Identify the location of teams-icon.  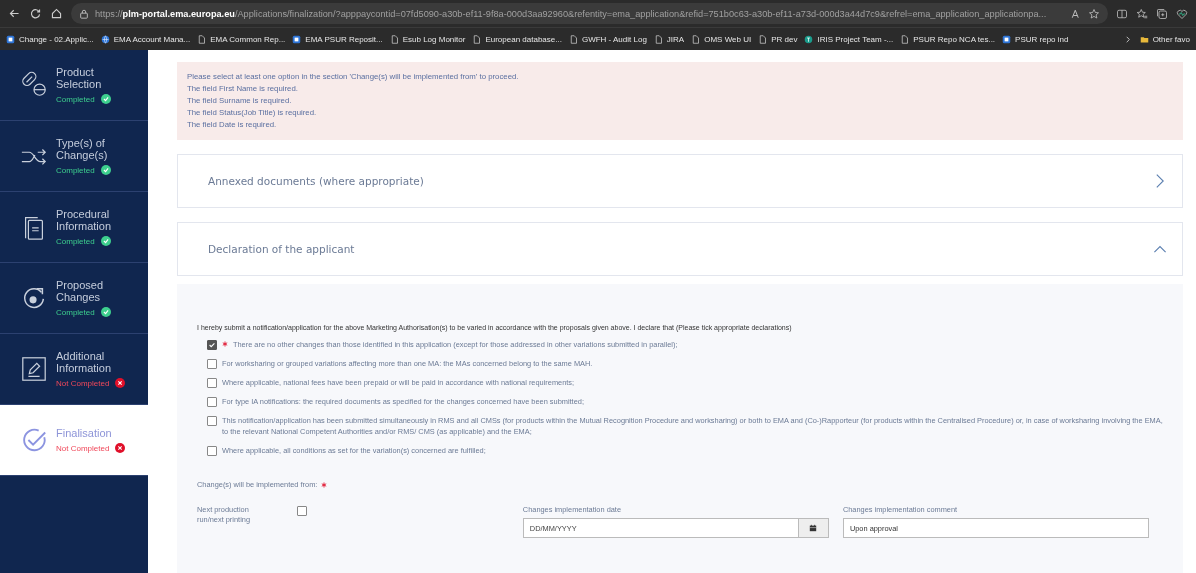
(809, 39).